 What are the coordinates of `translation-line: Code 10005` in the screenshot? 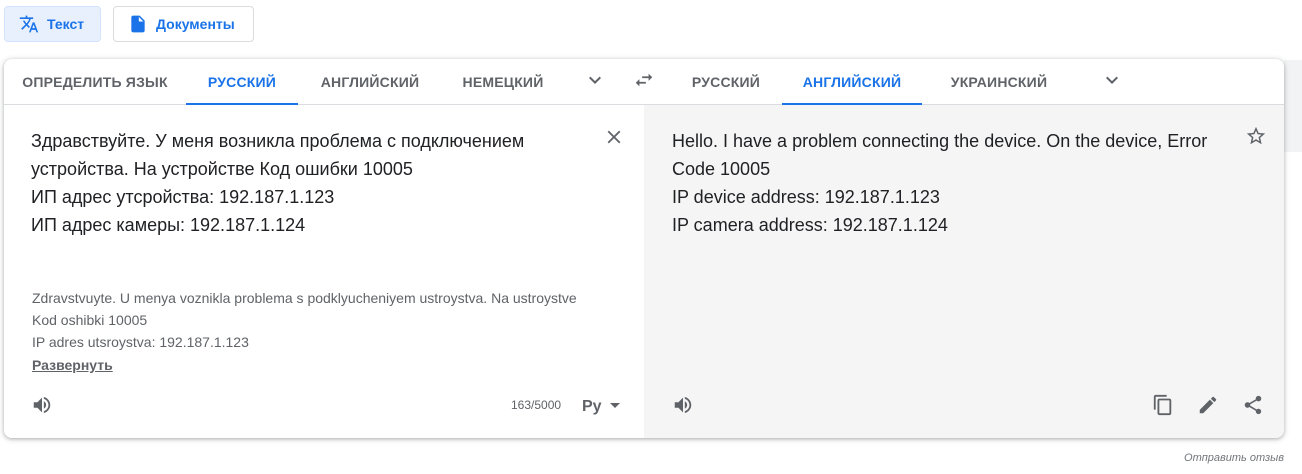 It's located at (721, 169).